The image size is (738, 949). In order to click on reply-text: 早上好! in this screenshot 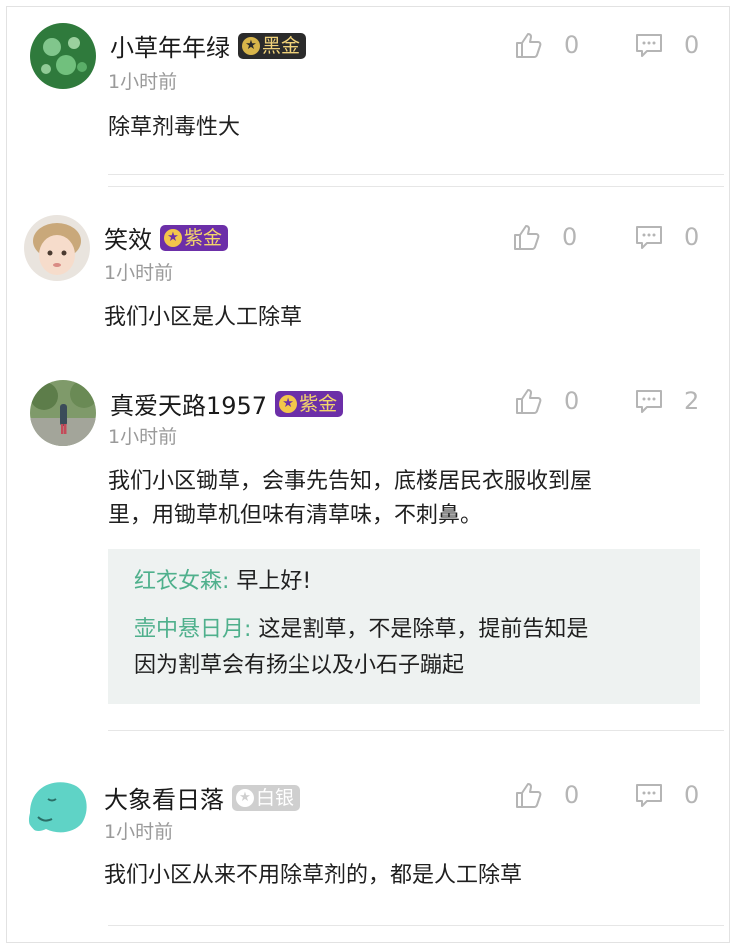, I will do `click(274, 581)`.